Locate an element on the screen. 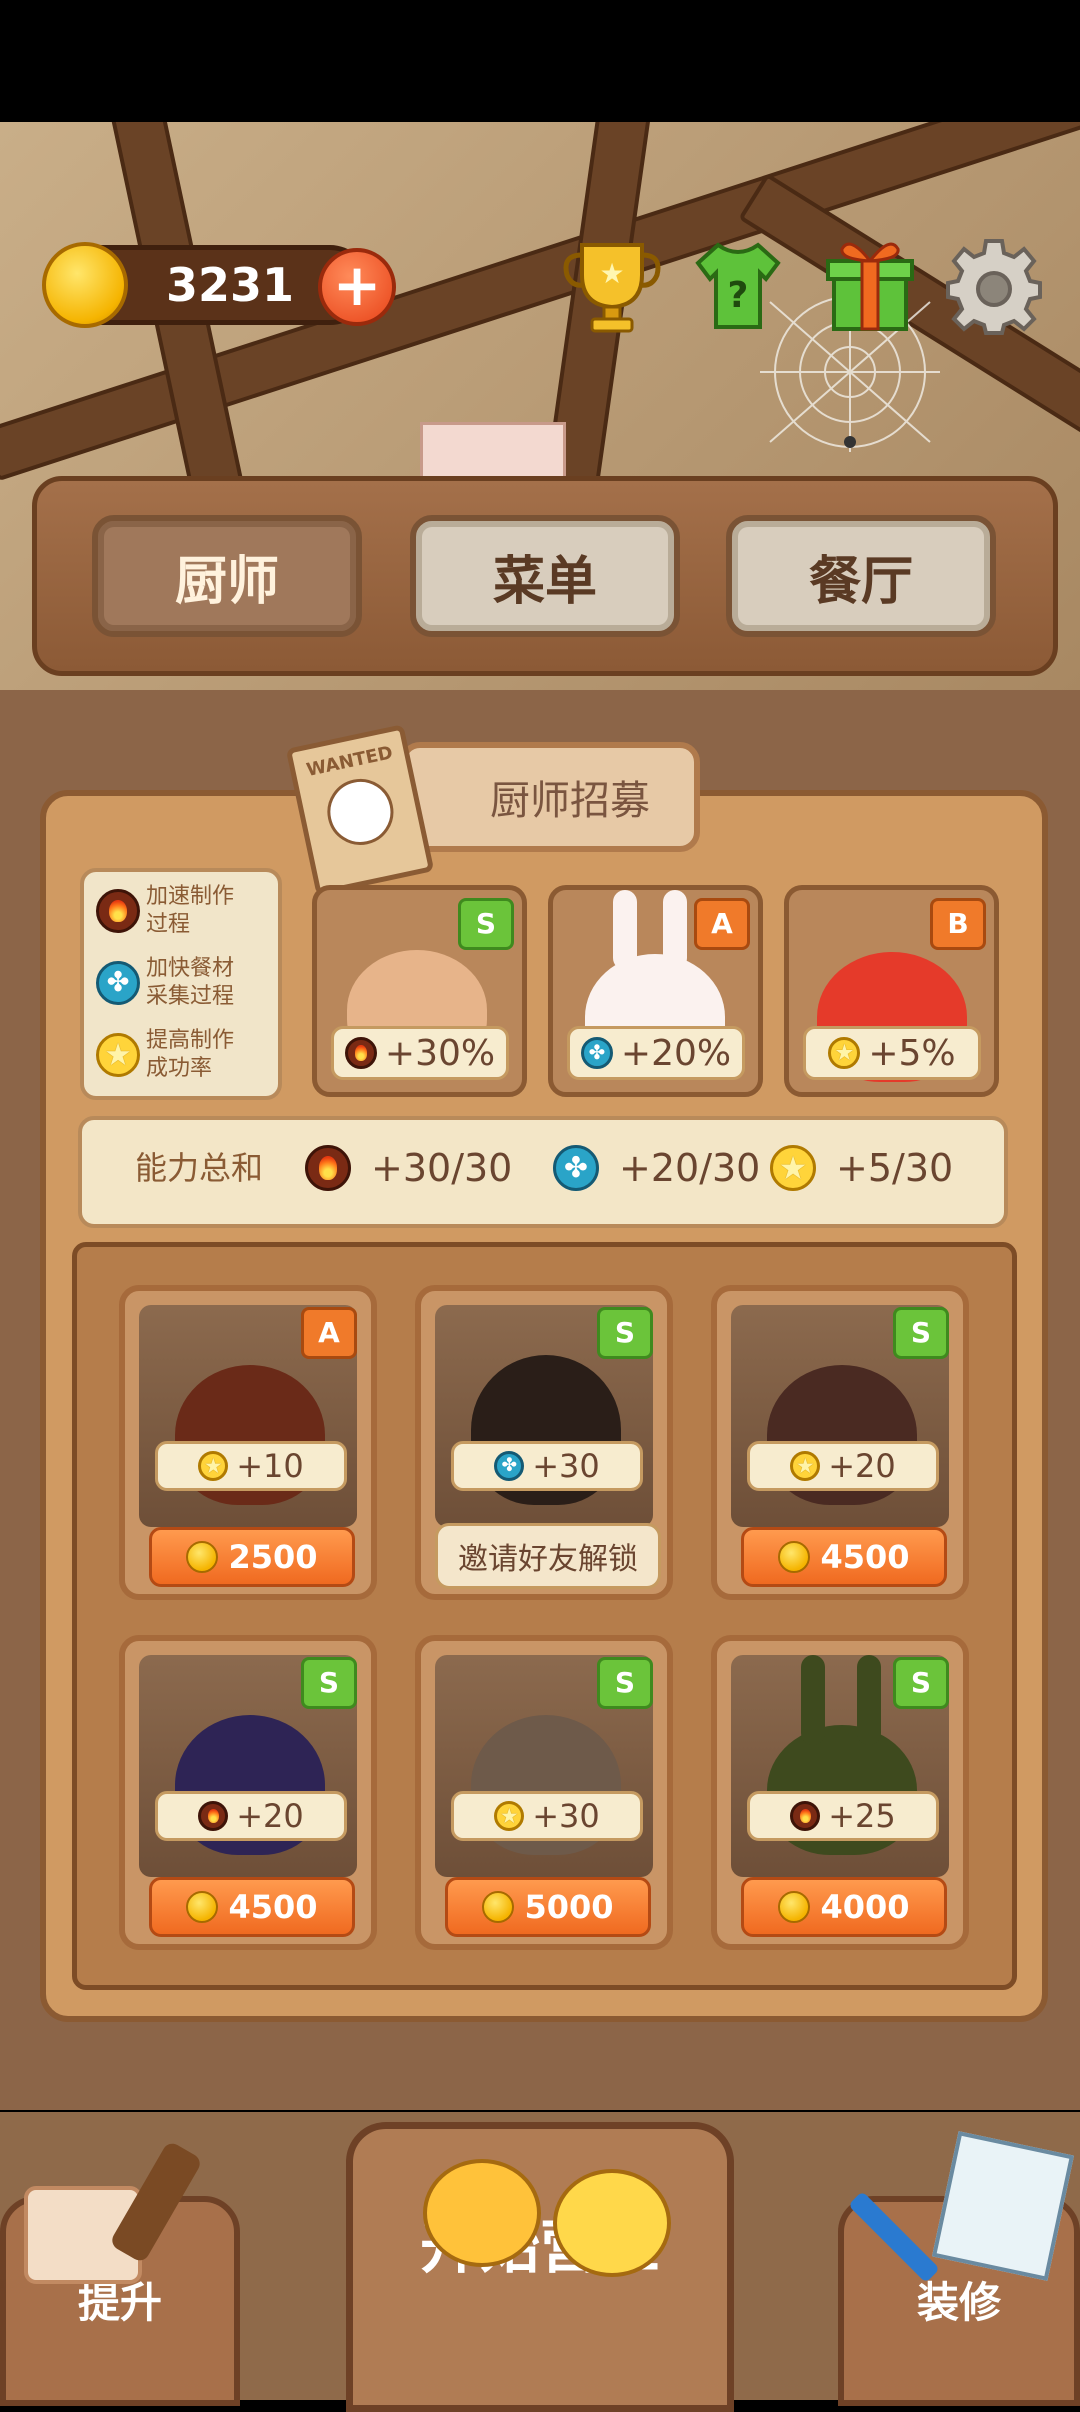 The width and height of the screenshot is (1080, 2412). invite-unlock-button: 邀请好友解锁 is located at coordinates (548, 1556).